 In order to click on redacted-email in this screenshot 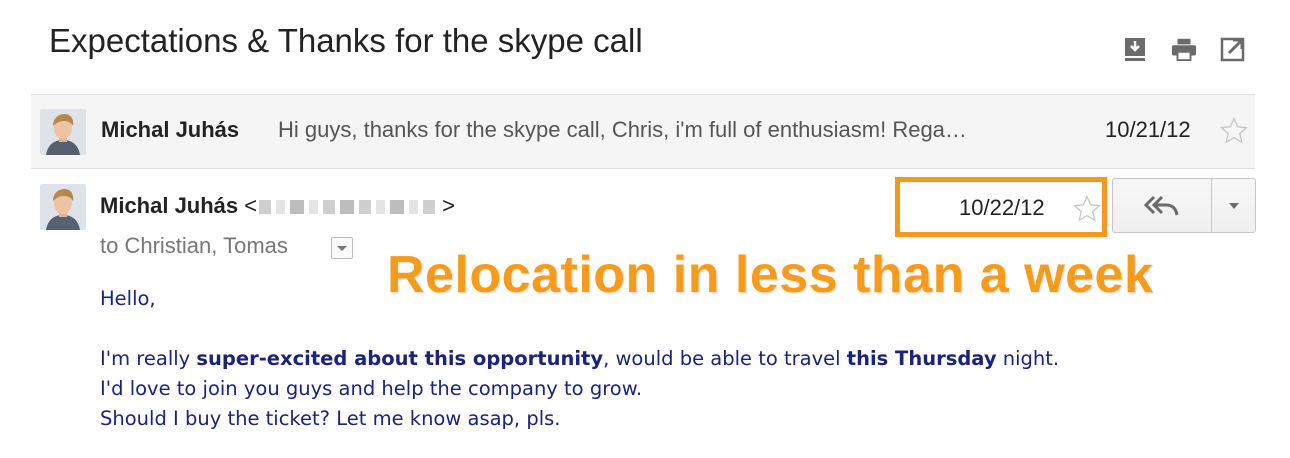, I will do `click(349, 207)`.